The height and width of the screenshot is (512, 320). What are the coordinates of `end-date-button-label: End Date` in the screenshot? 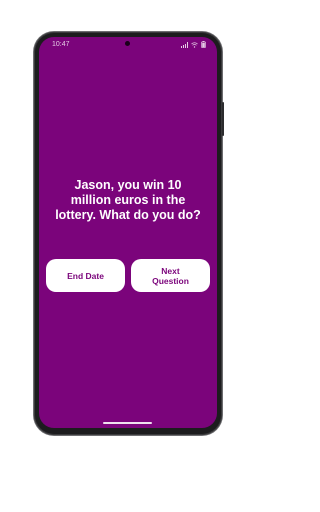 It's located at (85, 275).